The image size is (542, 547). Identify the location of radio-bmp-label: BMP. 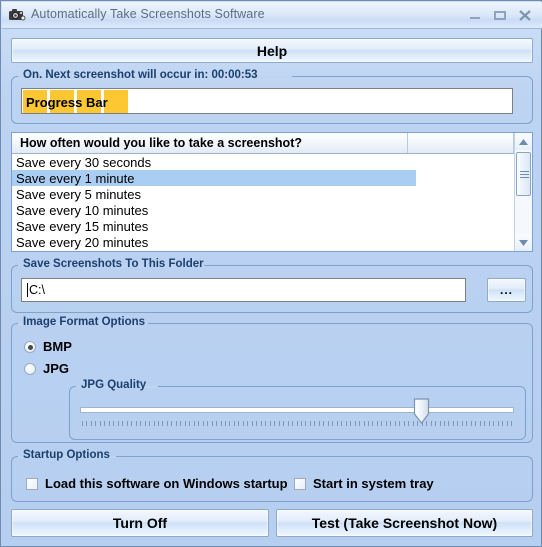
(57, 346).